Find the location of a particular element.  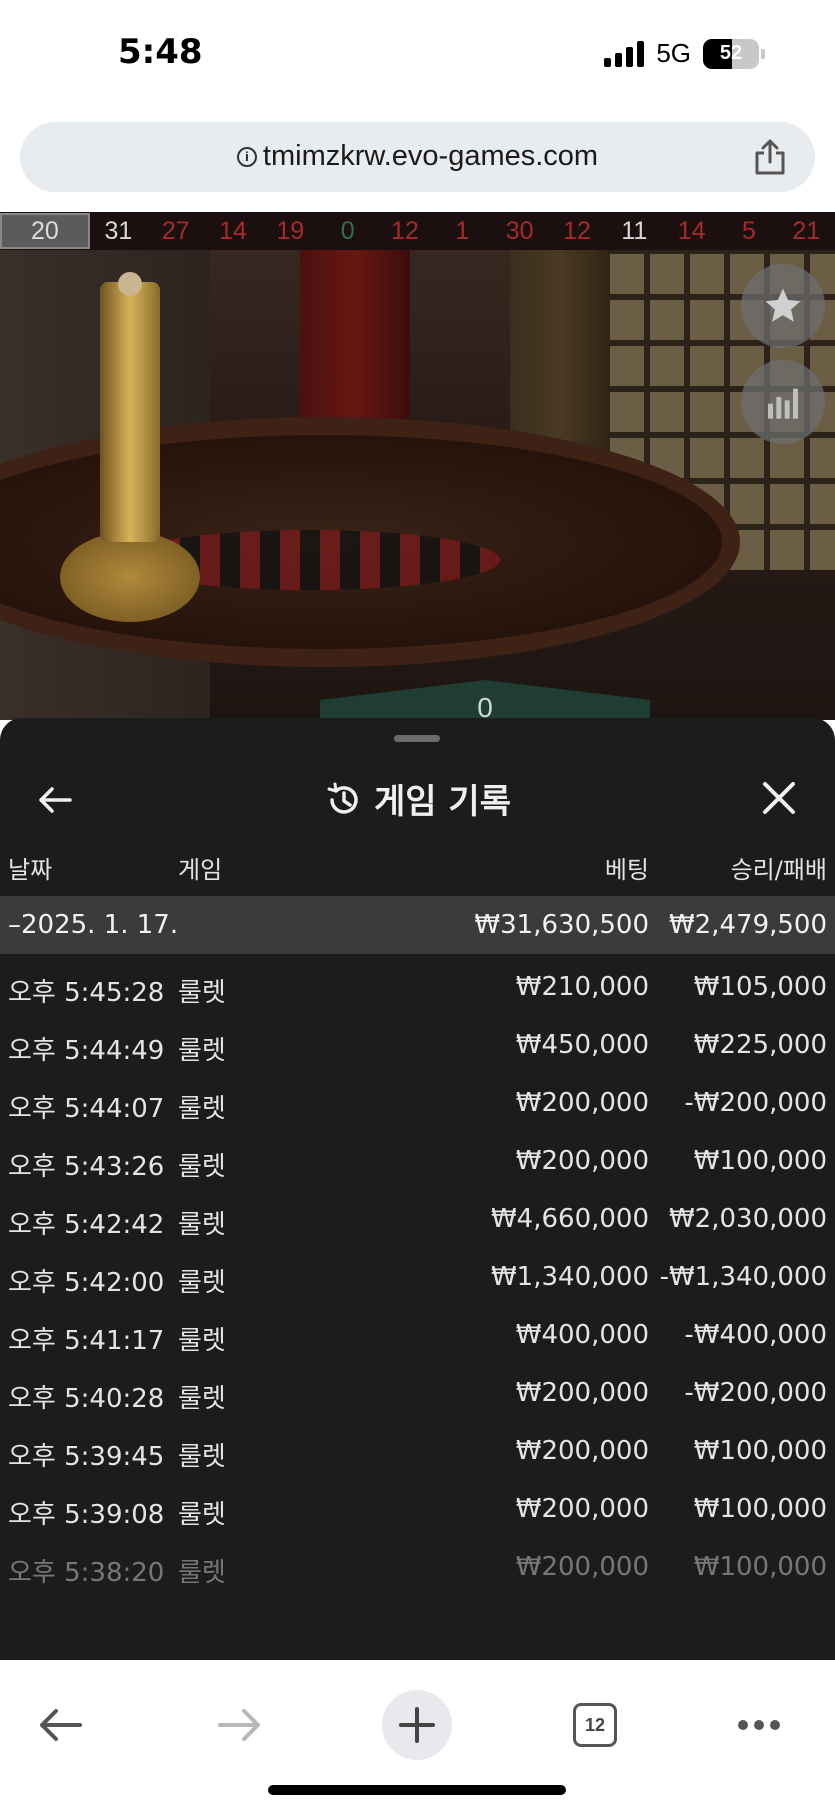

address-bar: i tmimzkrw.evo-games.com is located at coordinates (417, 157).